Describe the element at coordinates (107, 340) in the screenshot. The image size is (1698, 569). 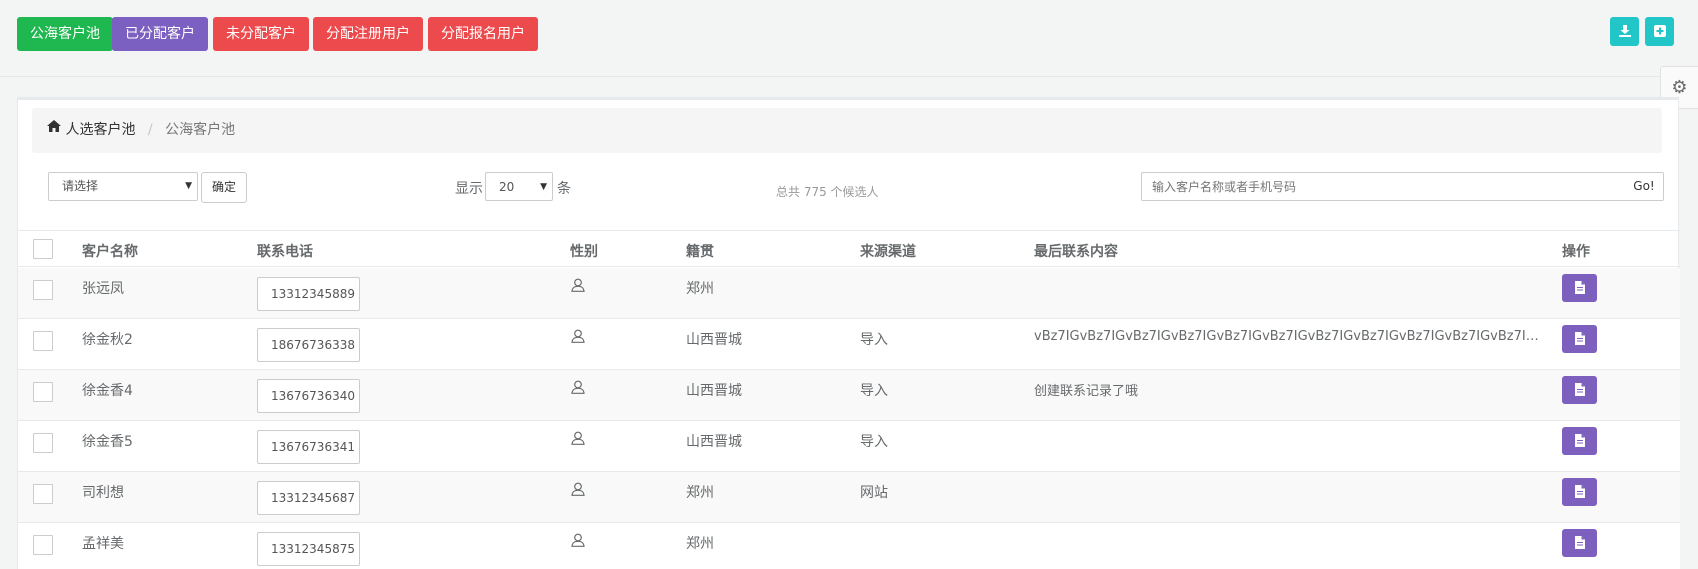
I see `customer-name: 徐金秋2` at that location.